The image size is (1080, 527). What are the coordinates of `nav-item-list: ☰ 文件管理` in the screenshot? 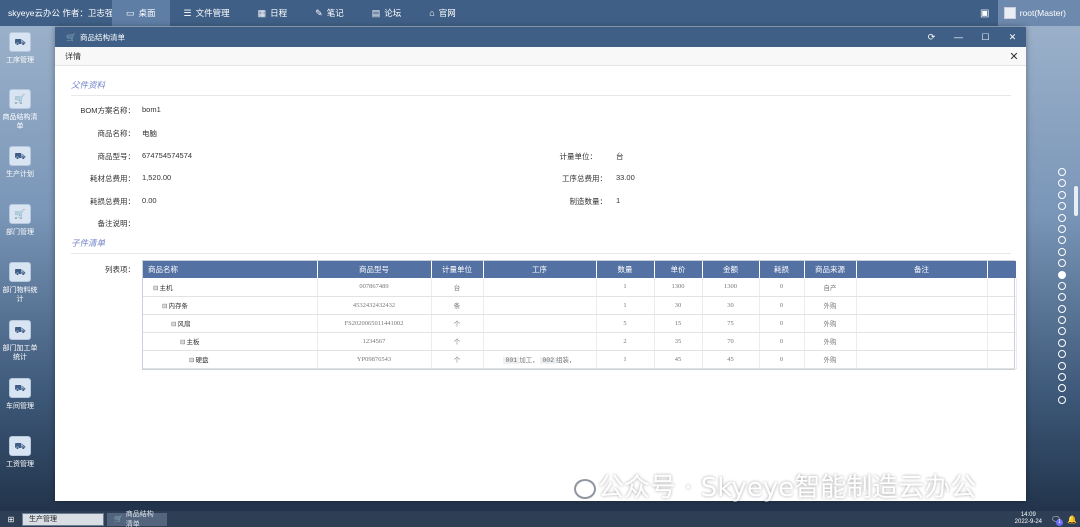 It's located at (207, 13).